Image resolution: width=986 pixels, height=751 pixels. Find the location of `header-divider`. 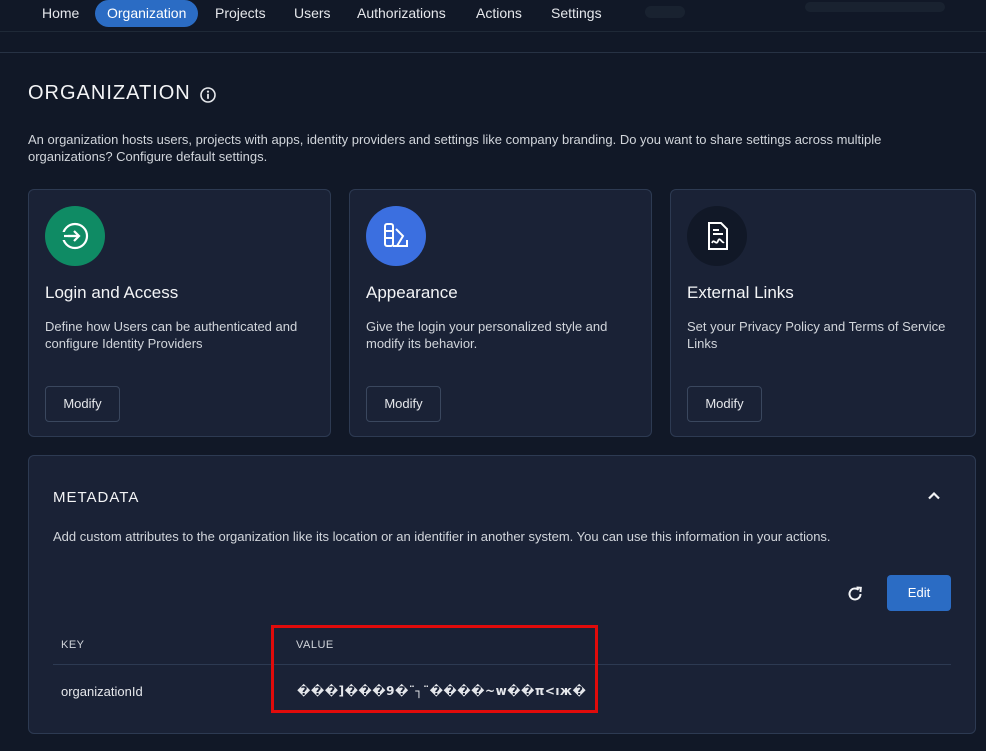

header-divider is located at coordinates (493, 52).